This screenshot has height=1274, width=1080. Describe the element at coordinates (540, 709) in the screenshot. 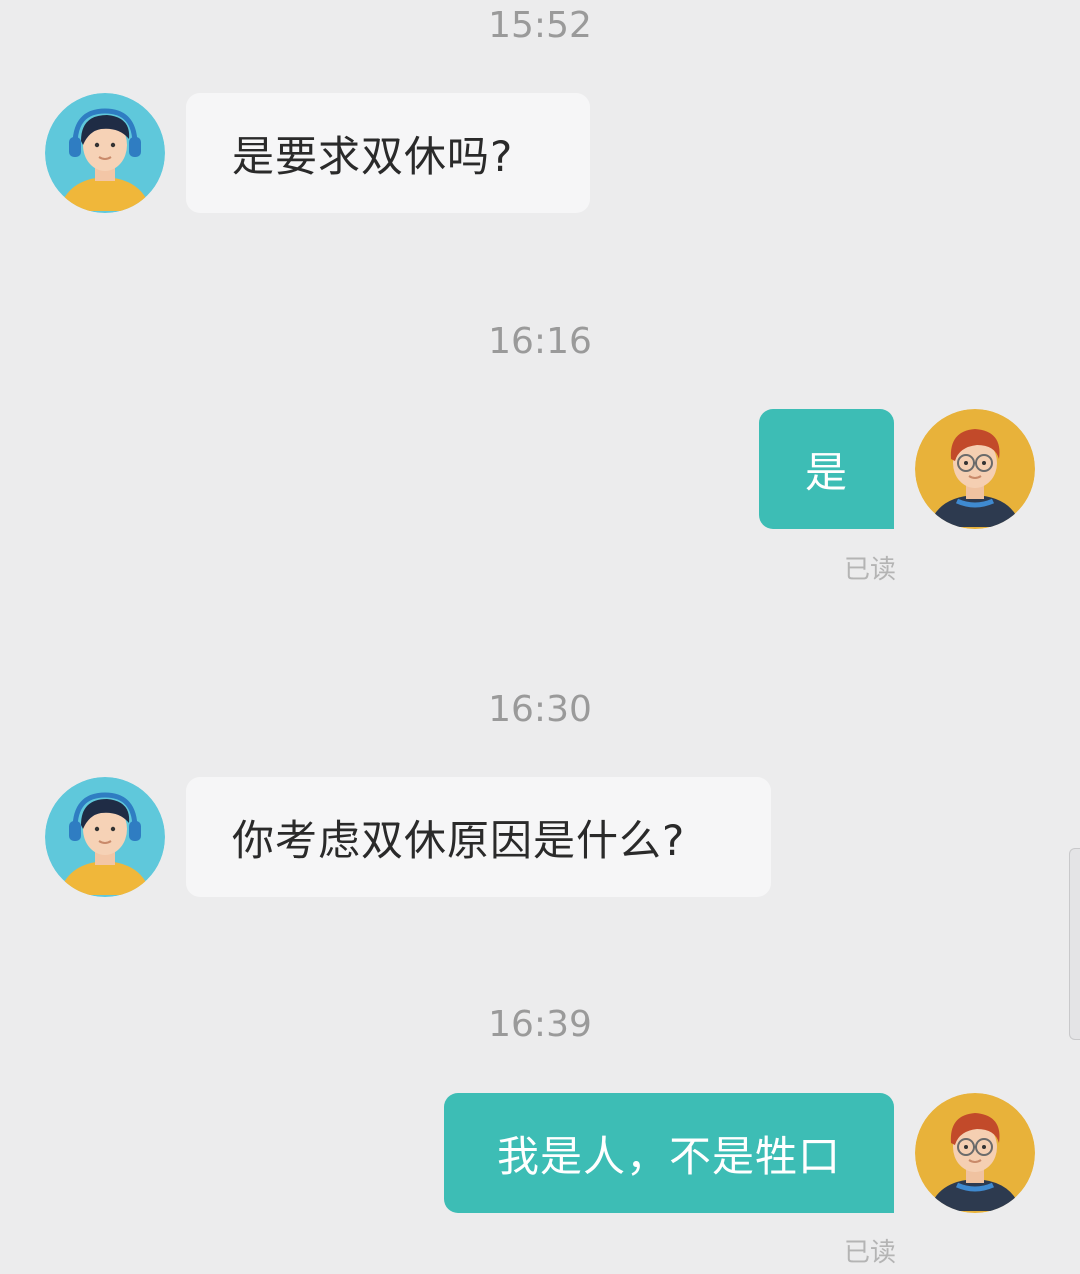

I see `message-timestamp: 16:30` at that location.